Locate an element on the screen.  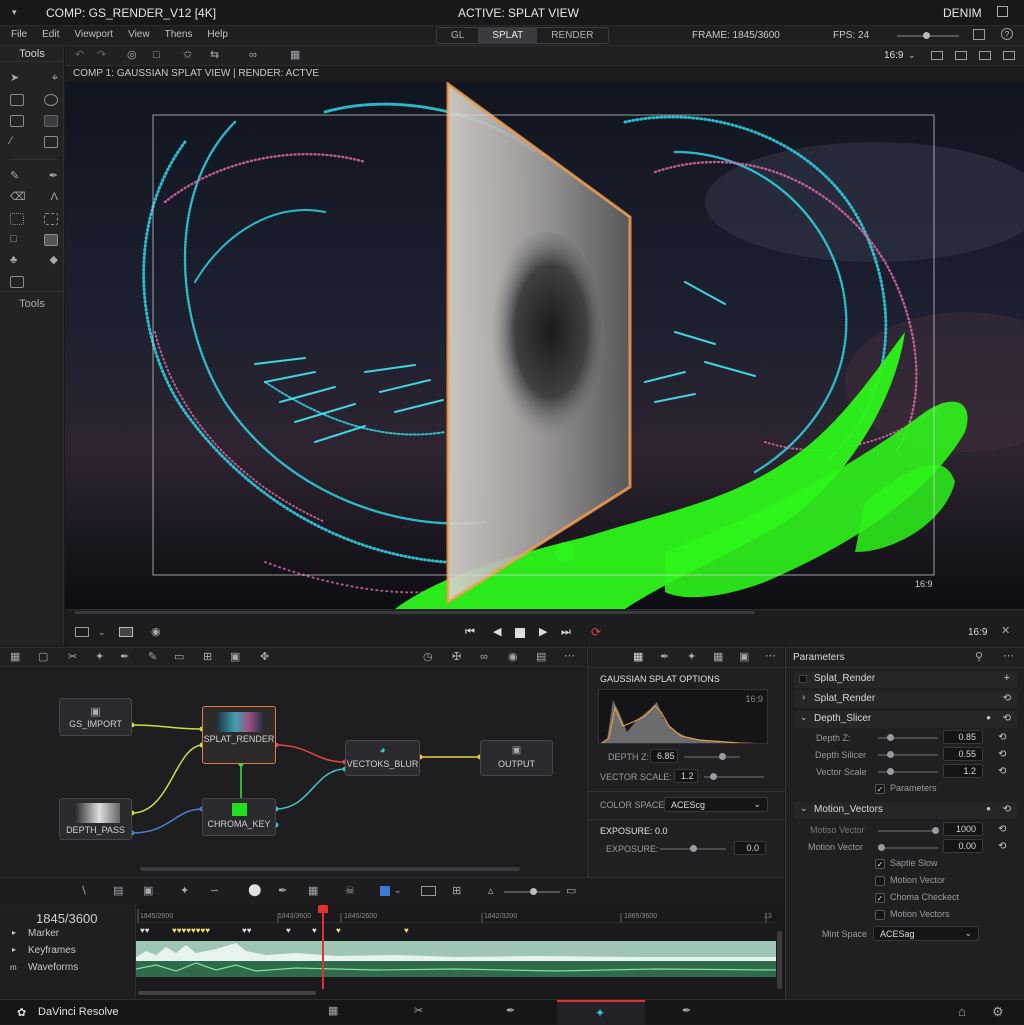
param-section-splat-render: › Splat_Render ⟲ is located at coordinates (905, 699).